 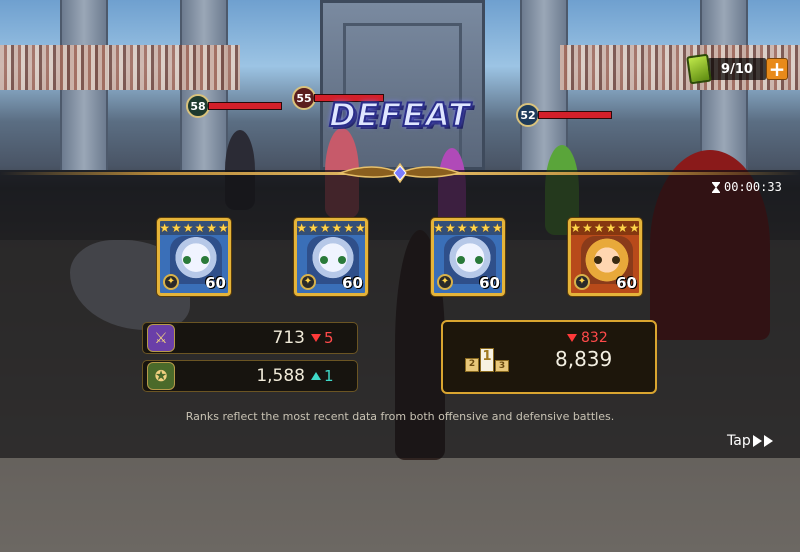 I want to click on enemy-hp-bar: 52, so click(x=564, y=115).